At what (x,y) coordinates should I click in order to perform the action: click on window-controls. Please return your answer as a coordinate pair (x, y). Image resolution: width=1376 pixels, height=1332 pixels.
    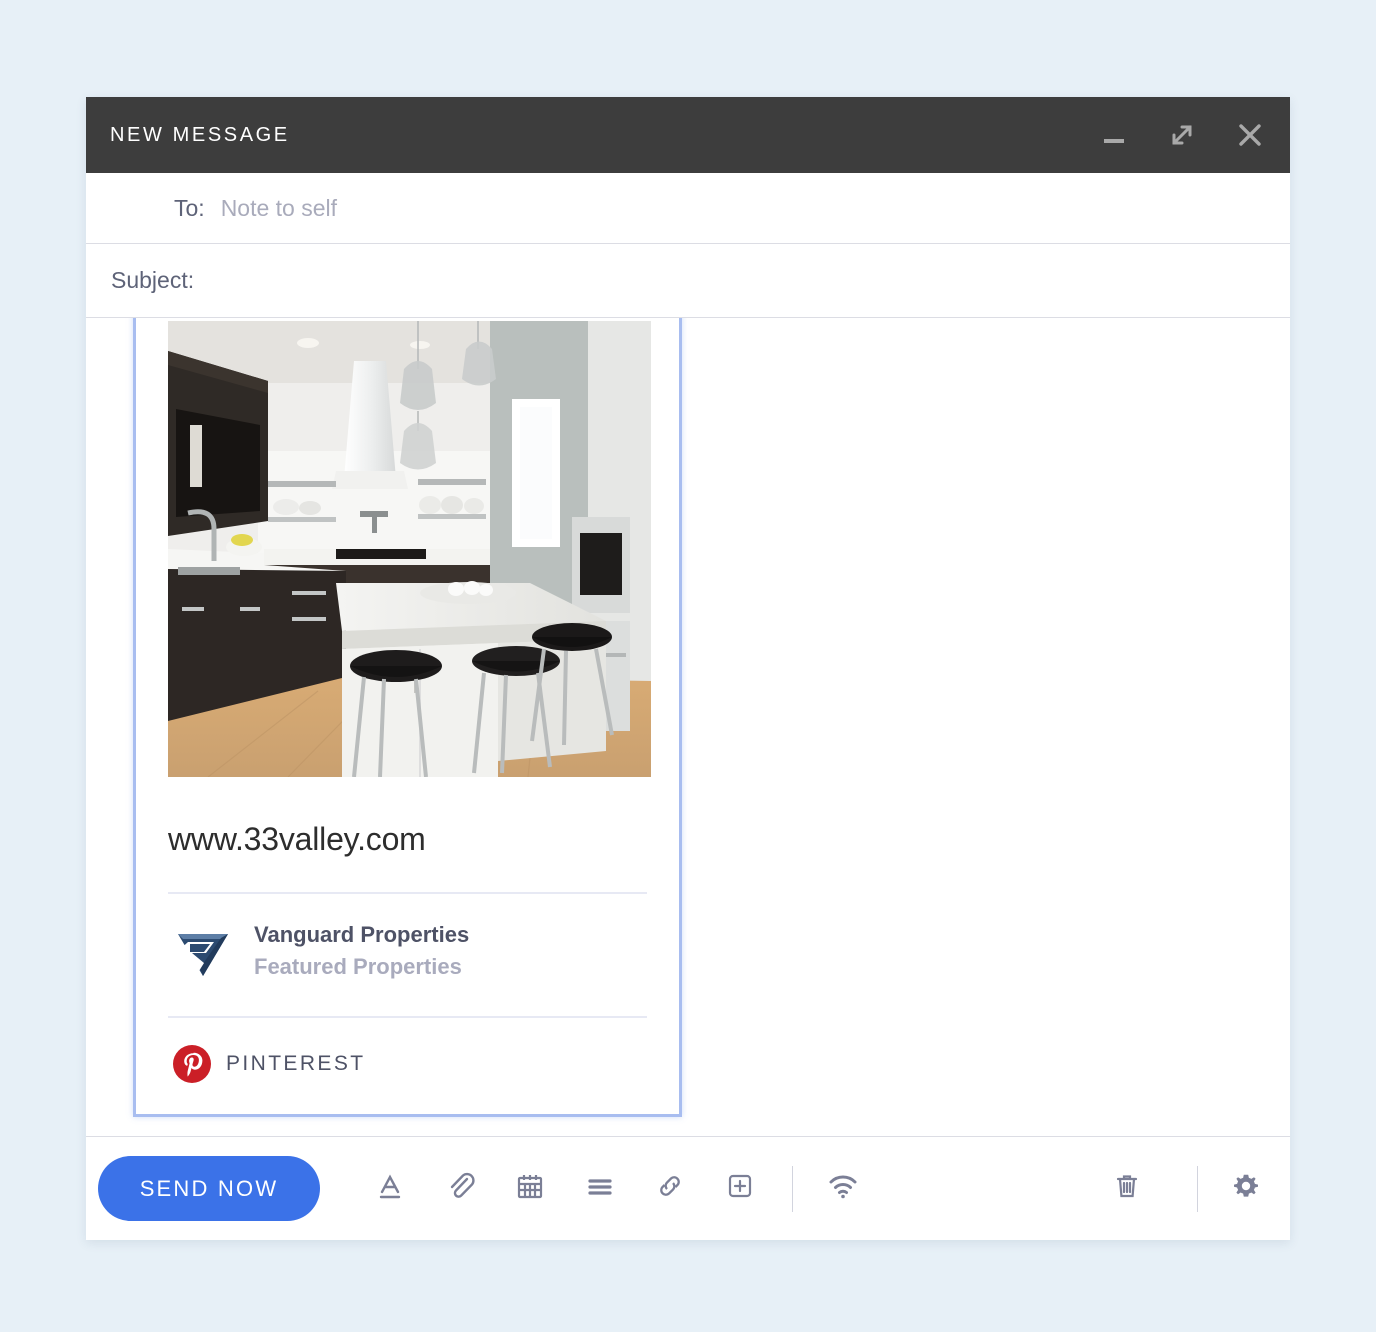
    Looking at the image, I should click on (1182, 135).